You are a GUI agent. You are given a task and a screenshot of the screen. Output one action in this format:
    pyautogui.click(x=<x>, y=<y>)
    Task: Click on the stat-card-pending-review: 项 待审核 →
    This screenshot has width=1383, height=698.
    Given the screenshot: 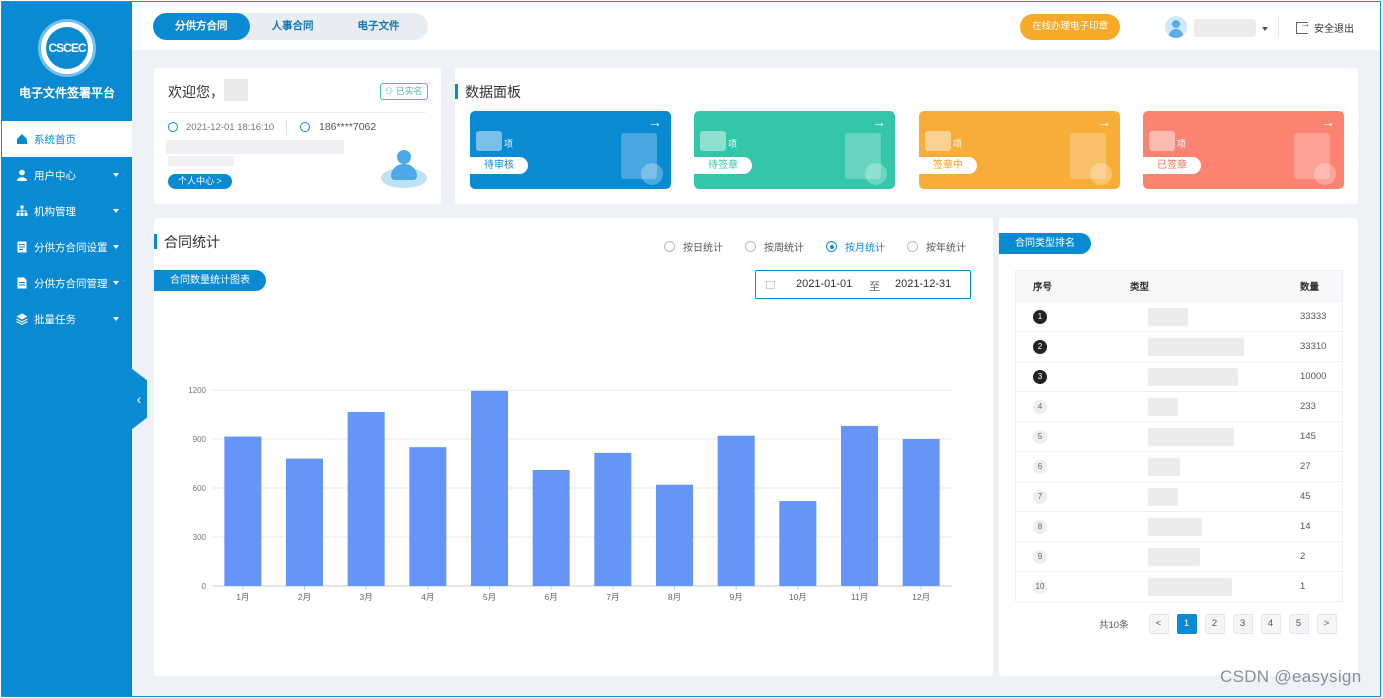 What is the action you would take?
    pyautogui.click(x=570, y=150)
    